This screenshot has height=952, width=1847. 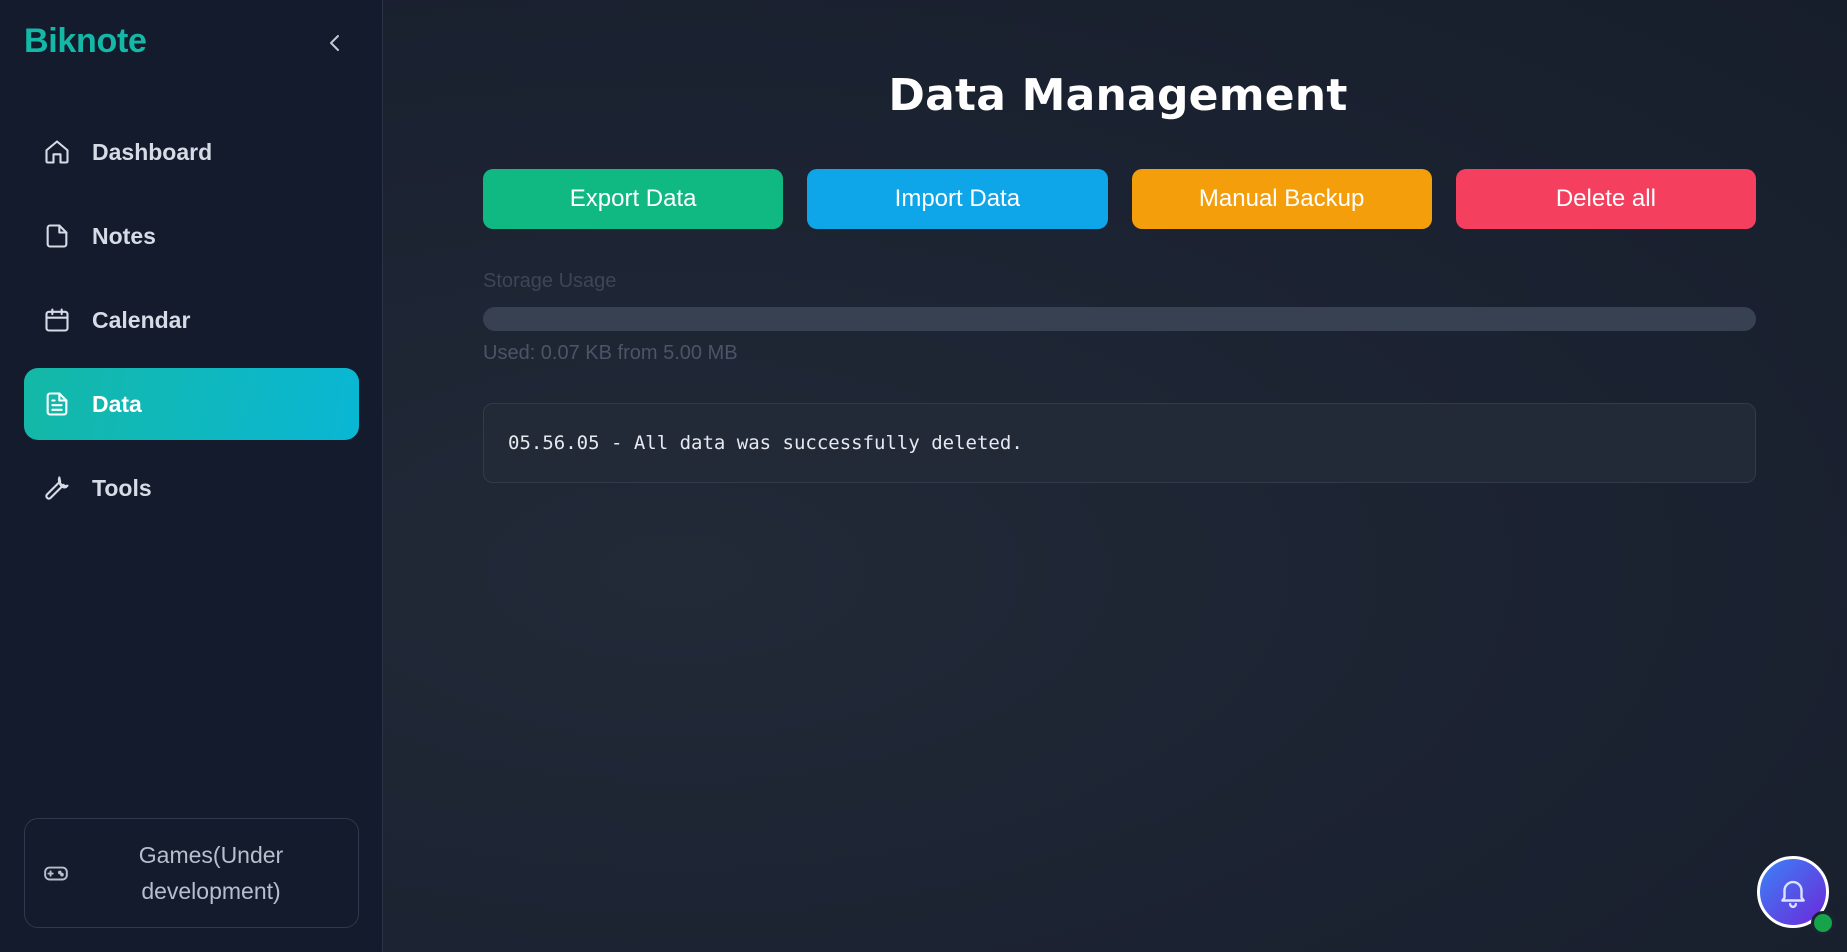 I want to click on sidebar-nav: Dashboard Notes Calendar Data Tools, so click(x=191, y=326).